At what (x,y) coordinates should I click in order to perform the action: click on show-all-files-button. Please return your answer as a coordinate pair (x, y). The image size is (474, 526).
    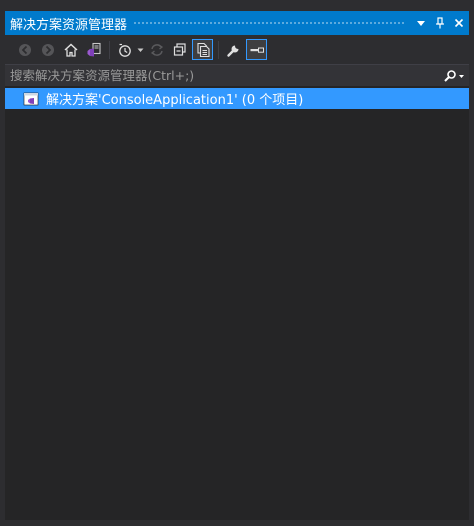
    Looking at the image, I should click on (202, 49).